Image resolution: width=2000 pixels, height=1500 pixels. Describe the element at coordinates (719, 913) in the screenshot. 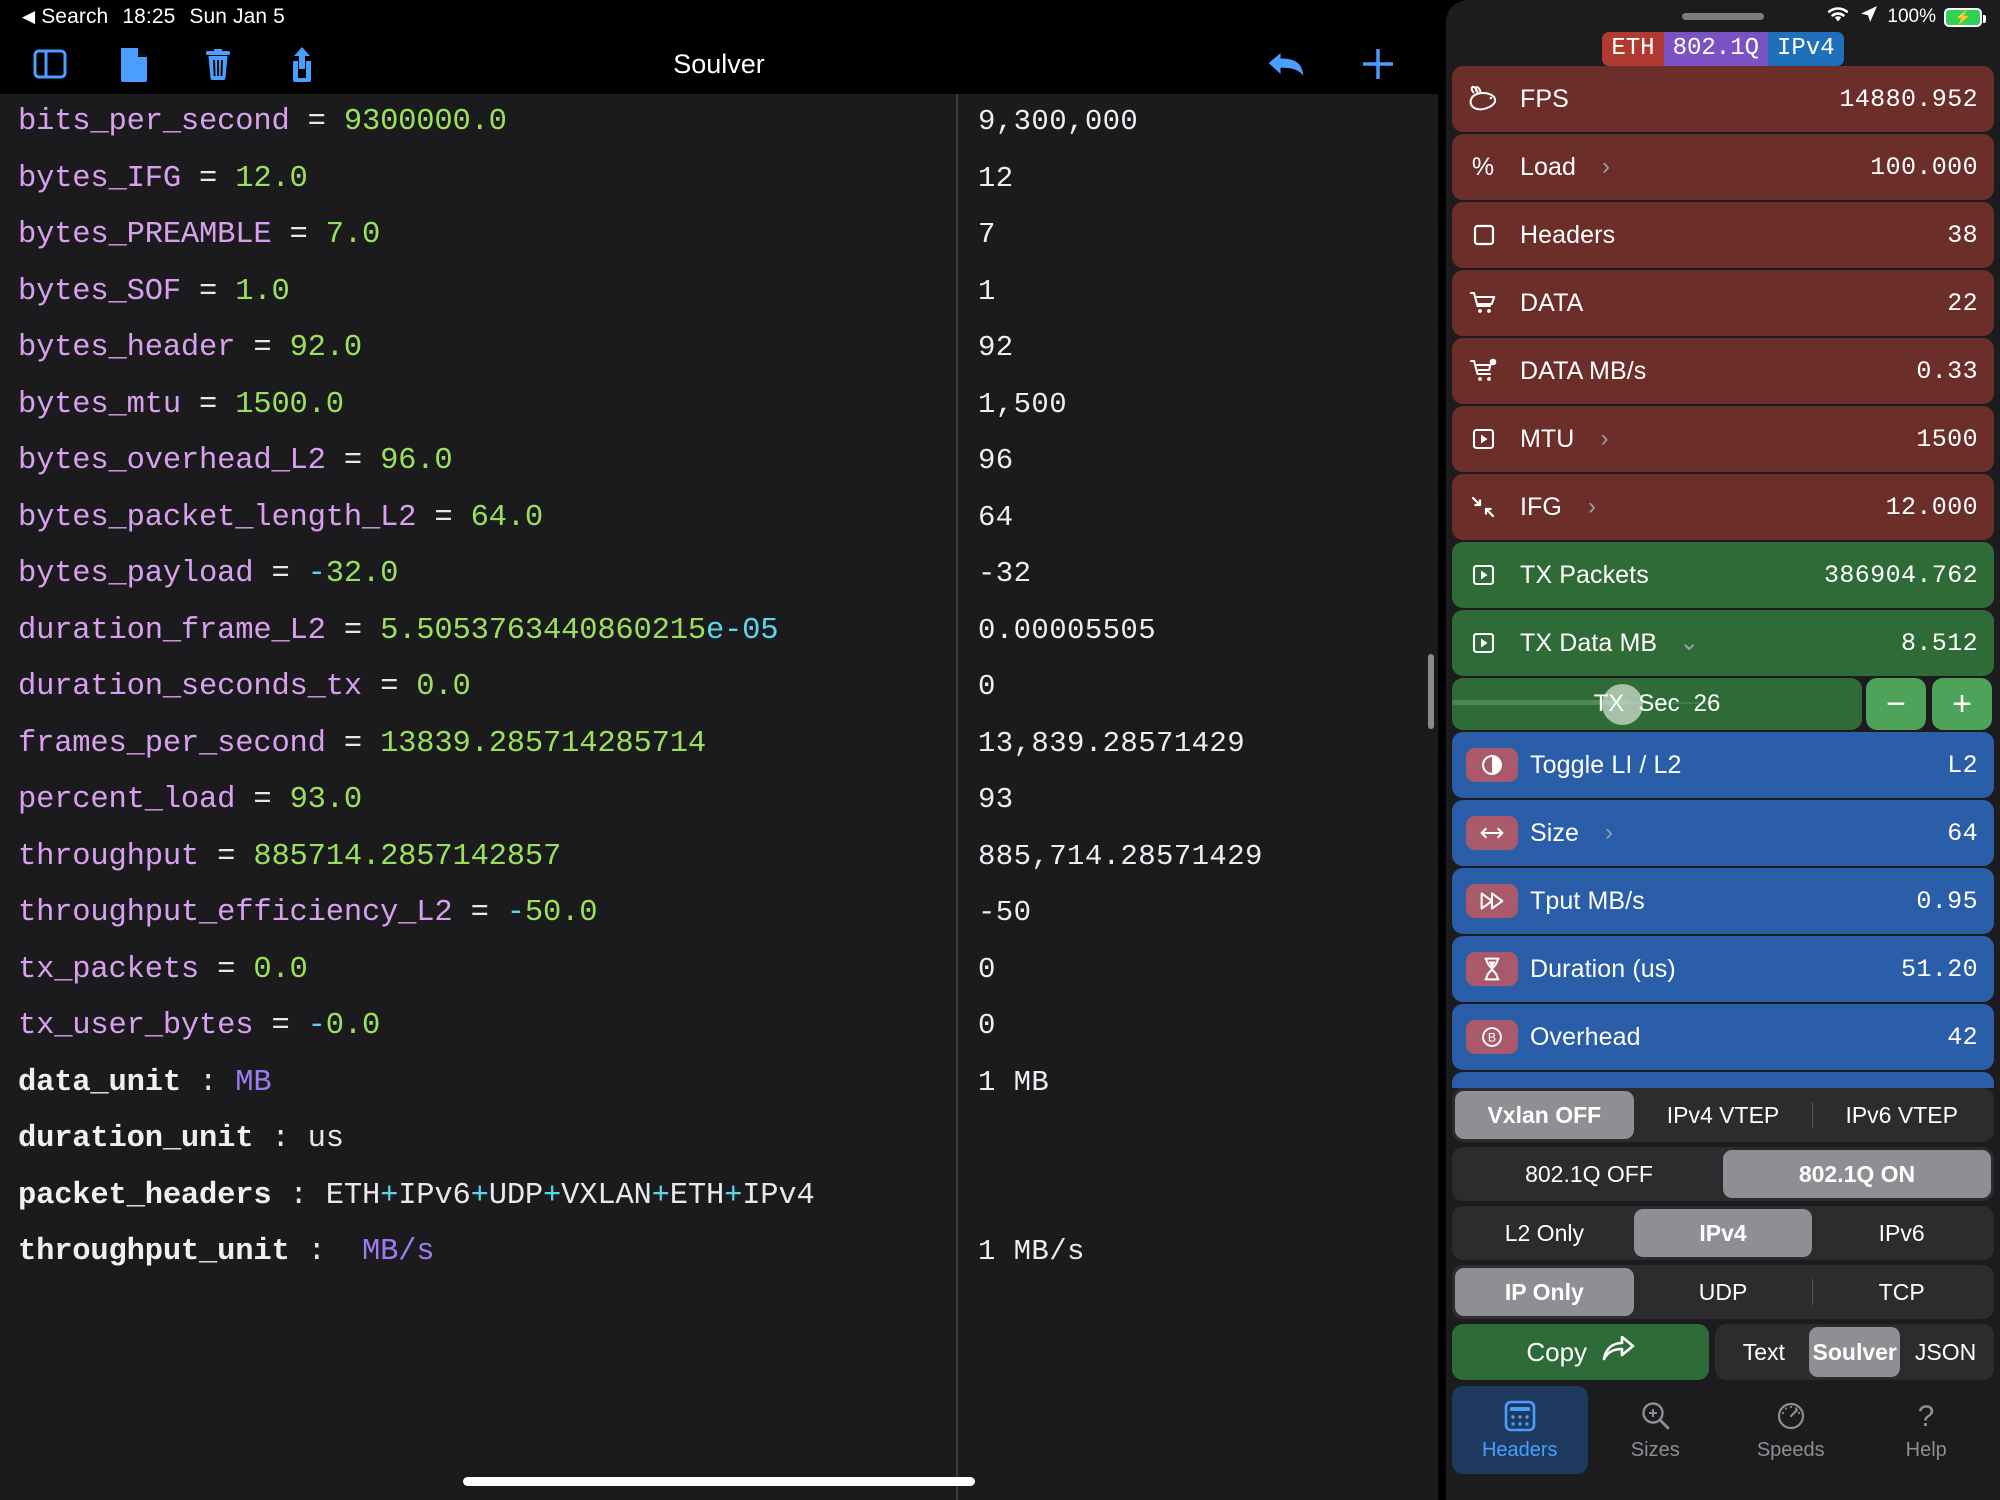

I see `editor-line: throughput_efficiency_L2 = -50.0 -50` at that location.